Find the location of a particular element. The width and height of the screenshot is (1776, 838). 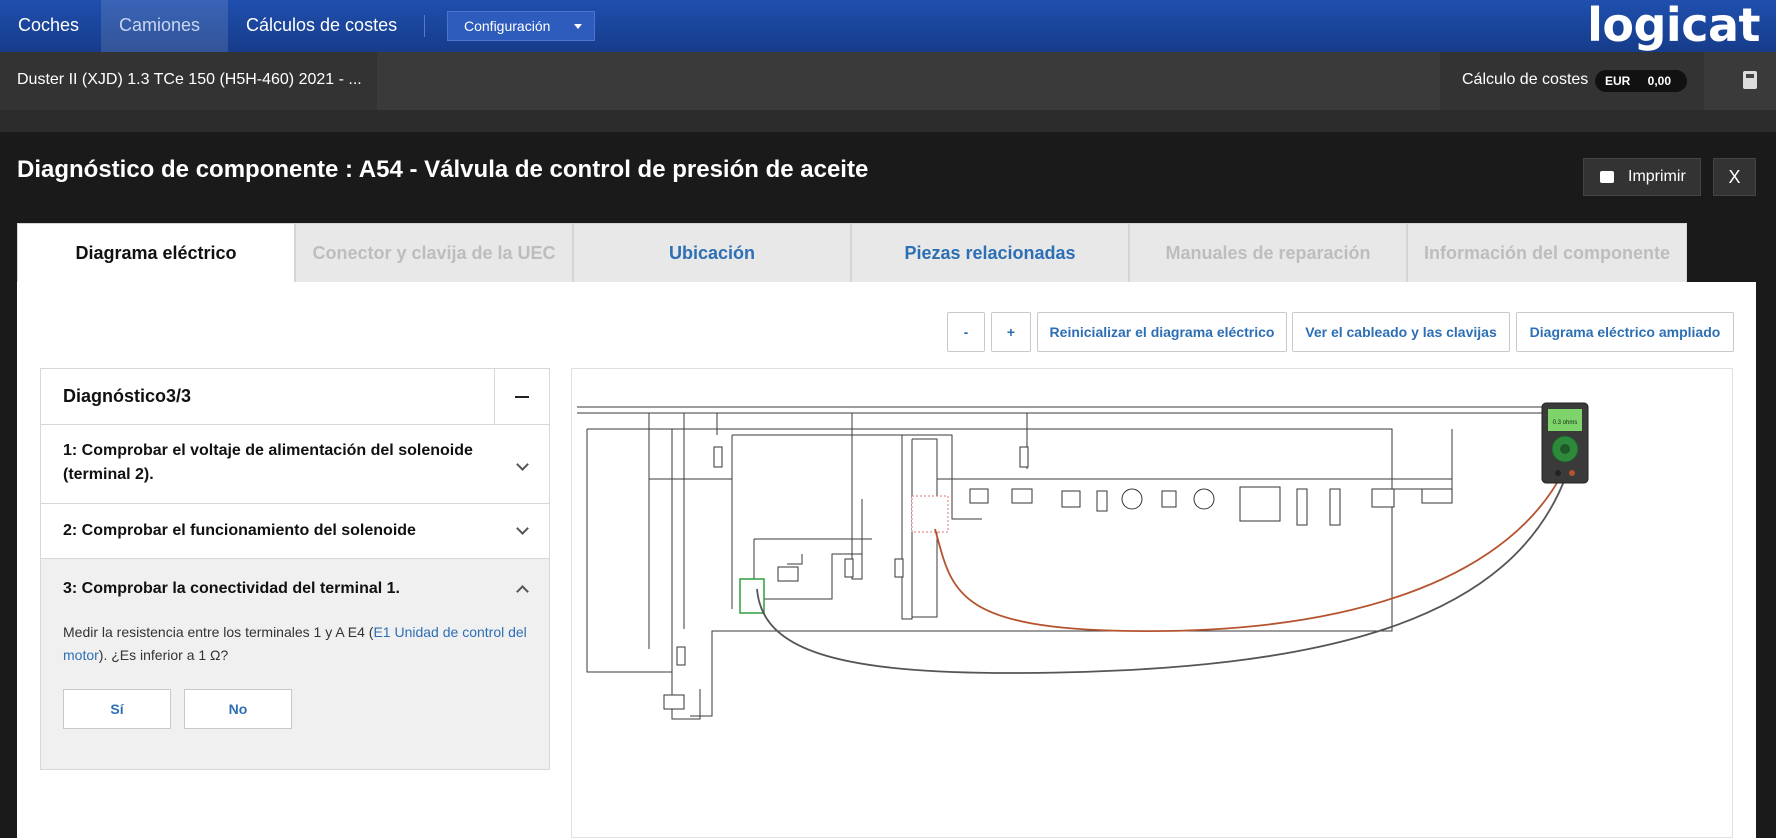

zoom-in-button: + is located at coordinates (1011, 332).